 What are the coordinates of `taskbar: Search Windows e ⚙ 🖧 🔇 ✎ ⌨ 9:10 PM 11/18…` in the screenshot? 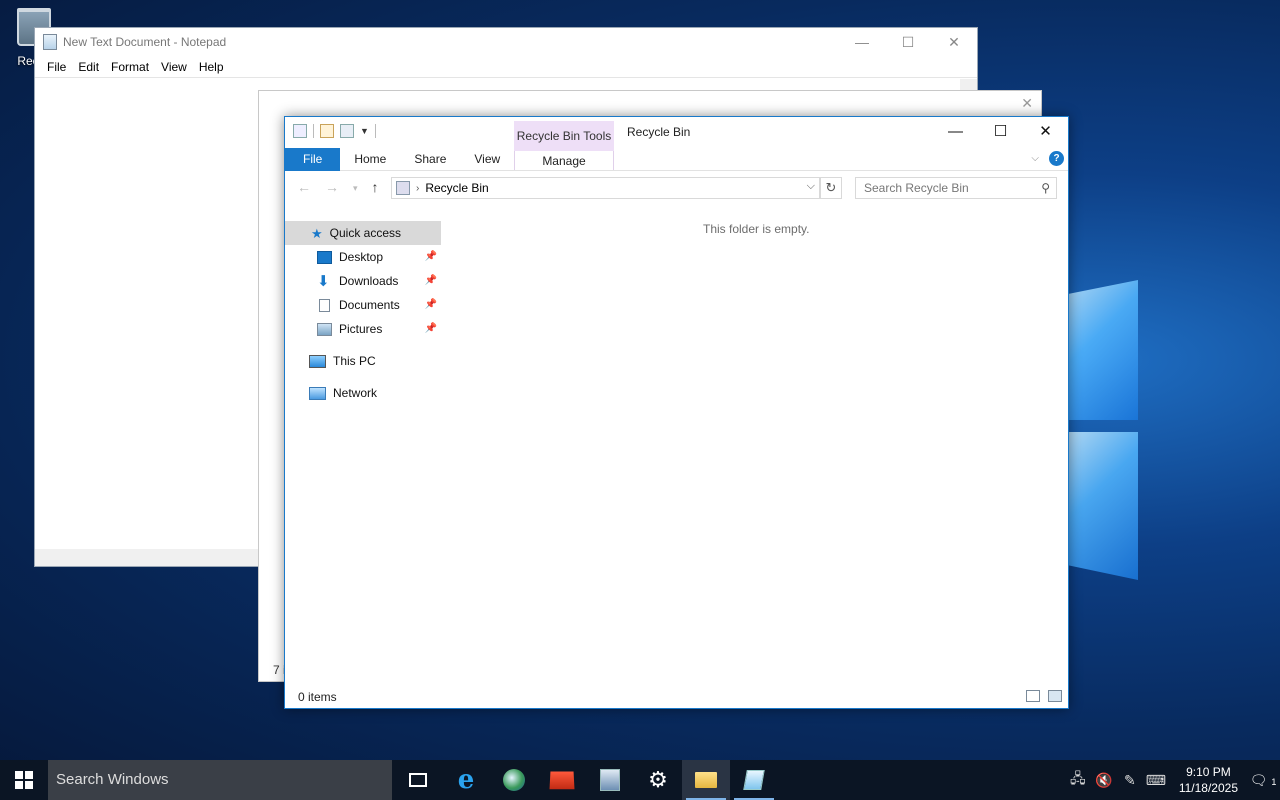 It's located at (640, 780).